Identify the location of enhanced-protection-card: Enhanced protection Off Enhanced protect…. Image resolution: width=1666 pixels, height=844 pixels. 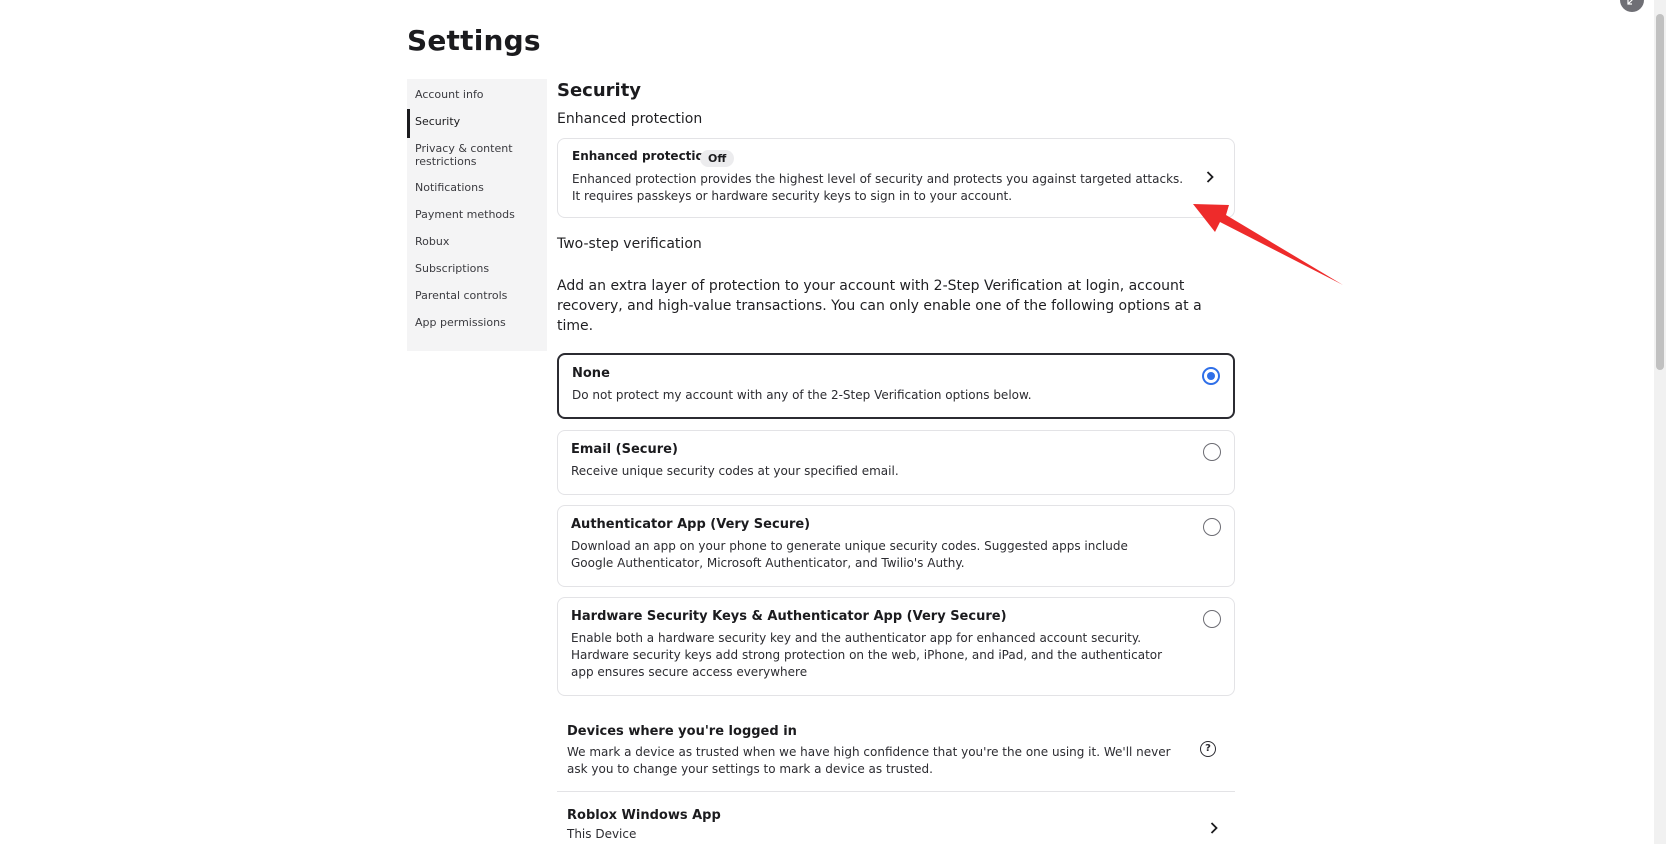
(896, 178).